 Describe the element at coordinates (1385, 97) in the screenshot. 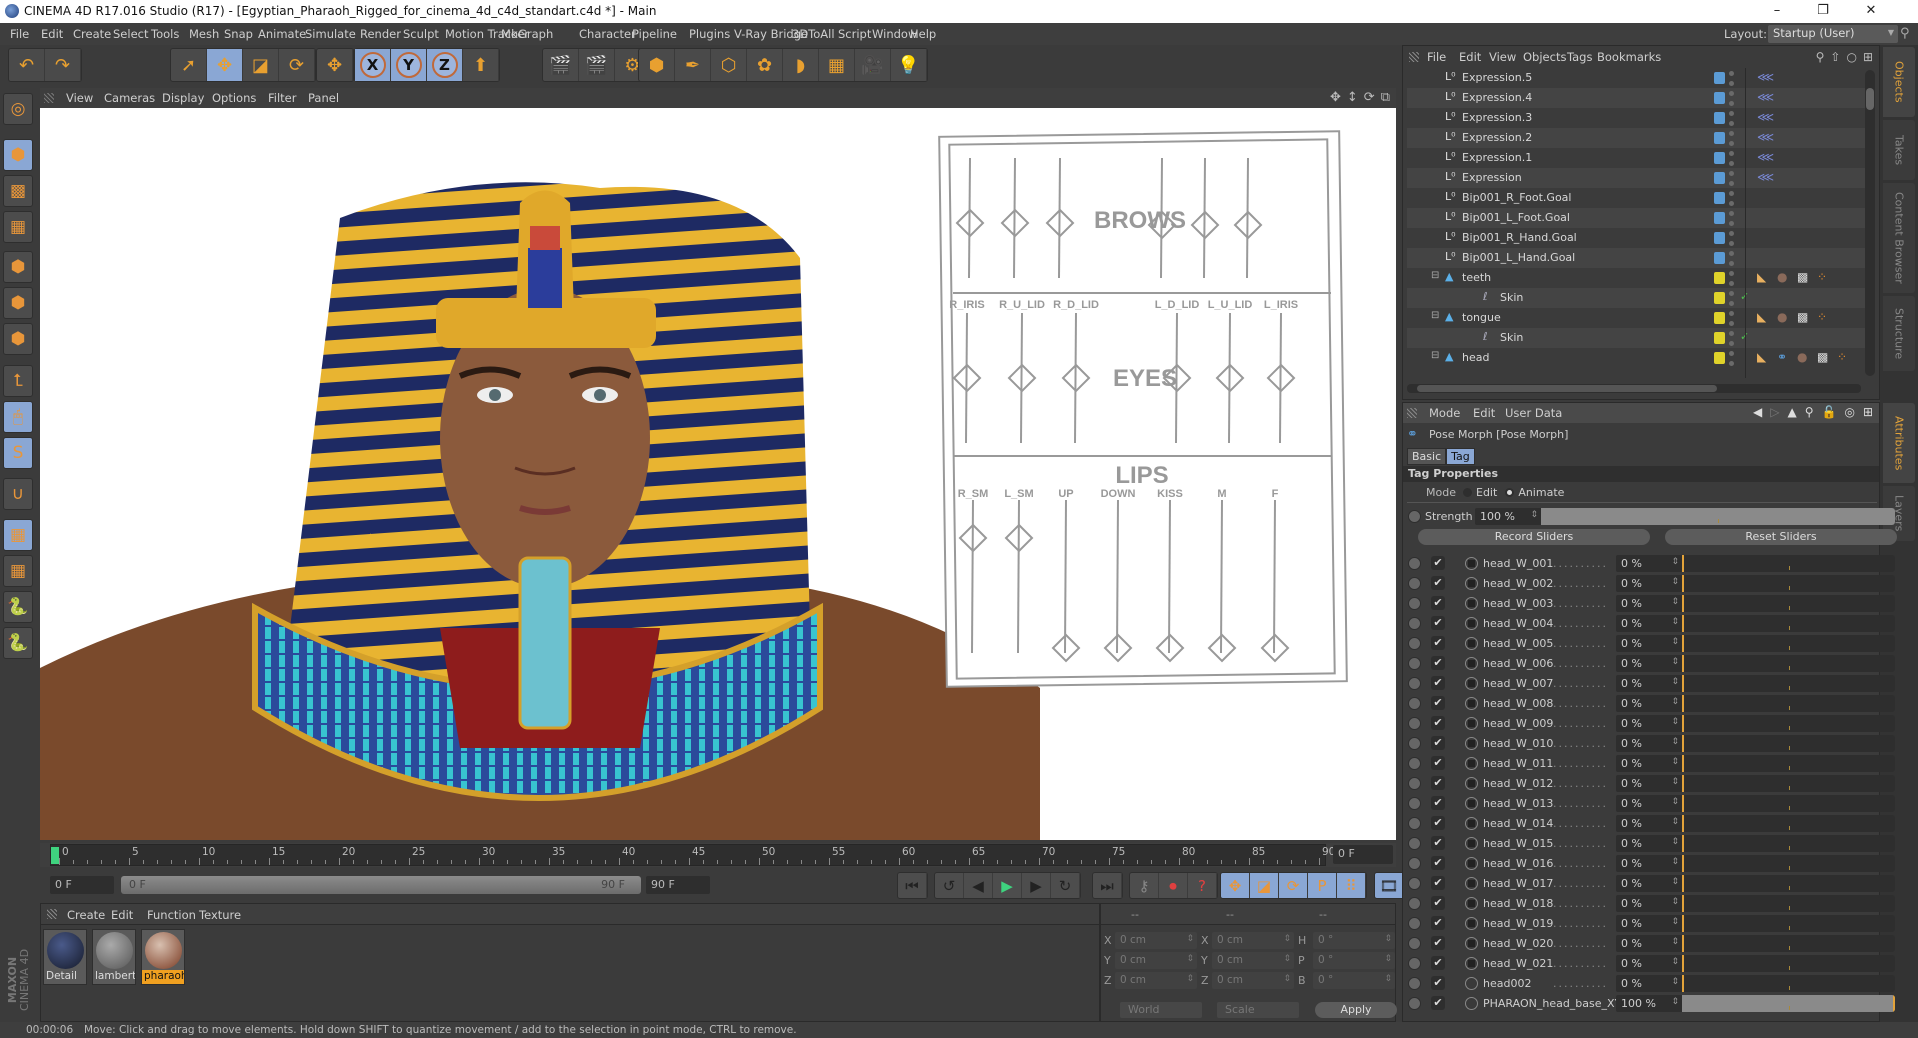

I see `maximize-view-icon: ⧉` at that location.